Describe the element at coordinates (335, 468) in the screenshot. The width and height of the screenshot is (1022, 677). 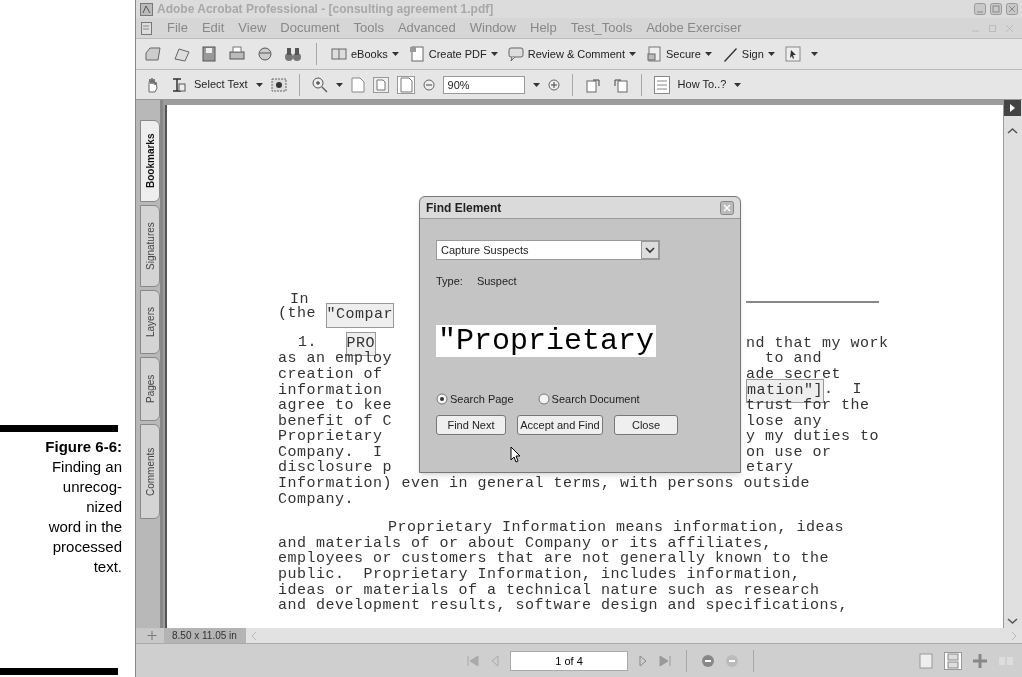
I see `document-text: disclosure p` at that location.